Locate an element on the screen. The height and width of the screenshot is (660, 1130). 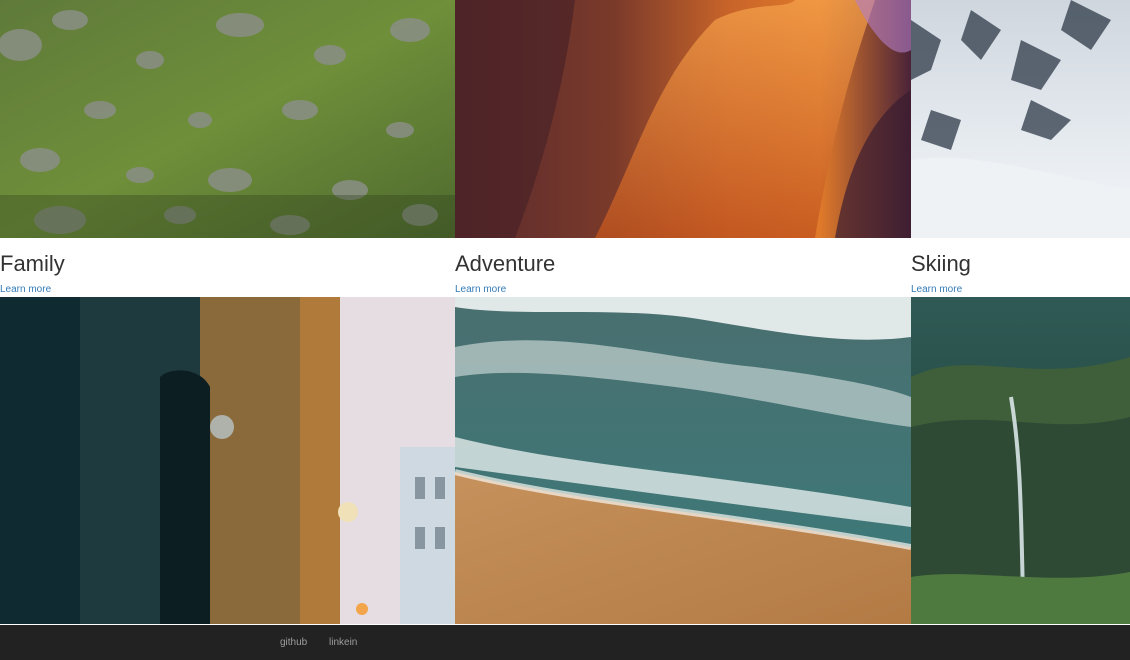
card-skiing: Skiing Learn more is located at coordinates (1020, 267).